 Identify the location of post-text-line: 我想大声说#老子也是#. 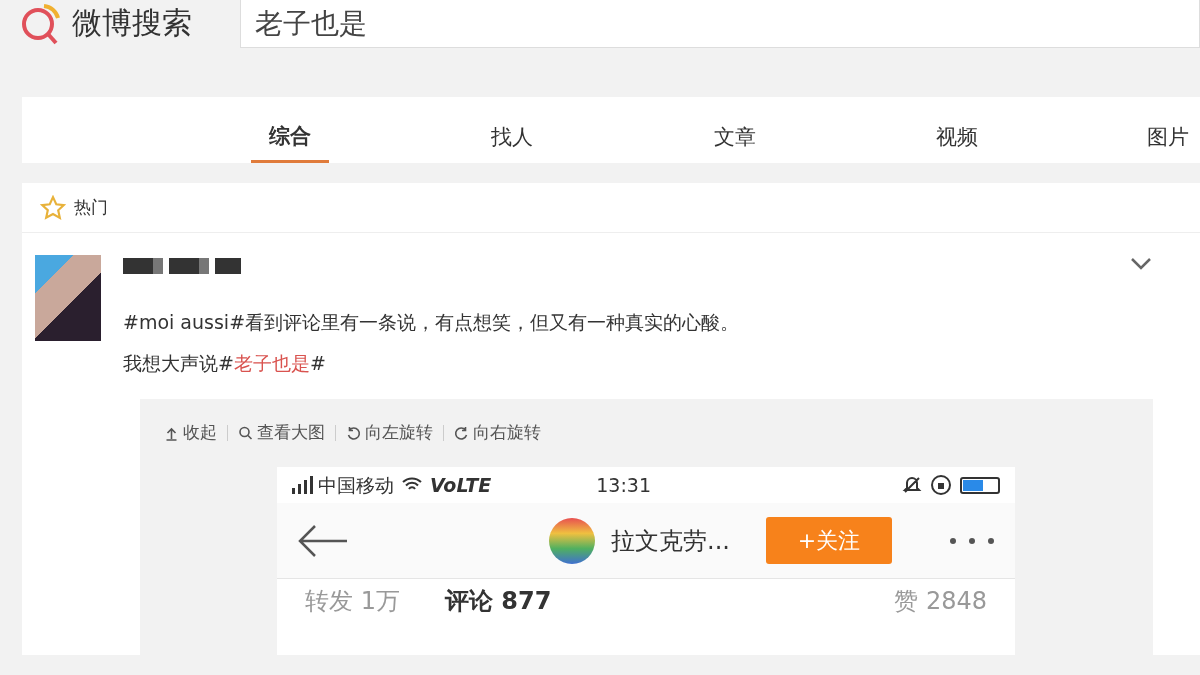
(225, 363).